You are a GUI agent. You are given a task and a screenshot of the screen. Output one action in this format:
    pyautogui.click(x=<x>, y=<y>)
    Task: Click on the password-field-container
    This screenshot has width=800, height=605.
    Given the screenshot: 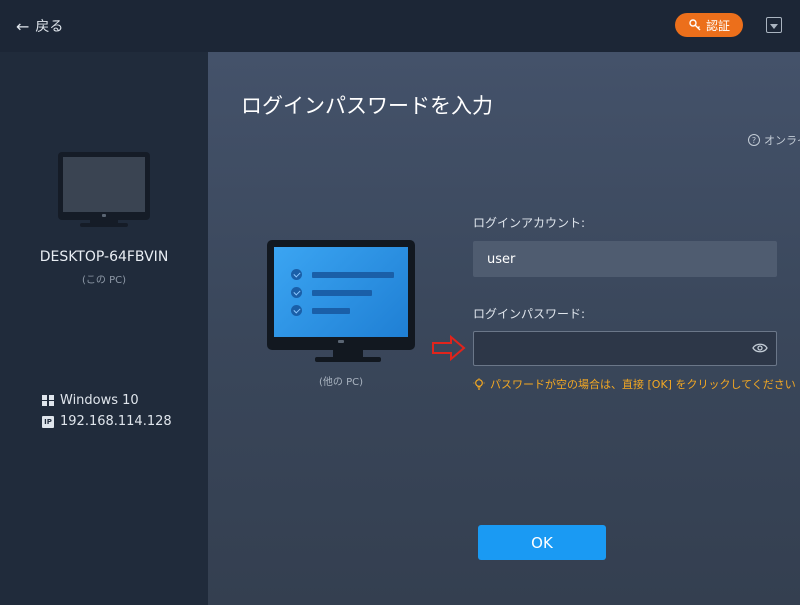 What is the action you would take?
    pyautogui.click(x=625, y=348)
    